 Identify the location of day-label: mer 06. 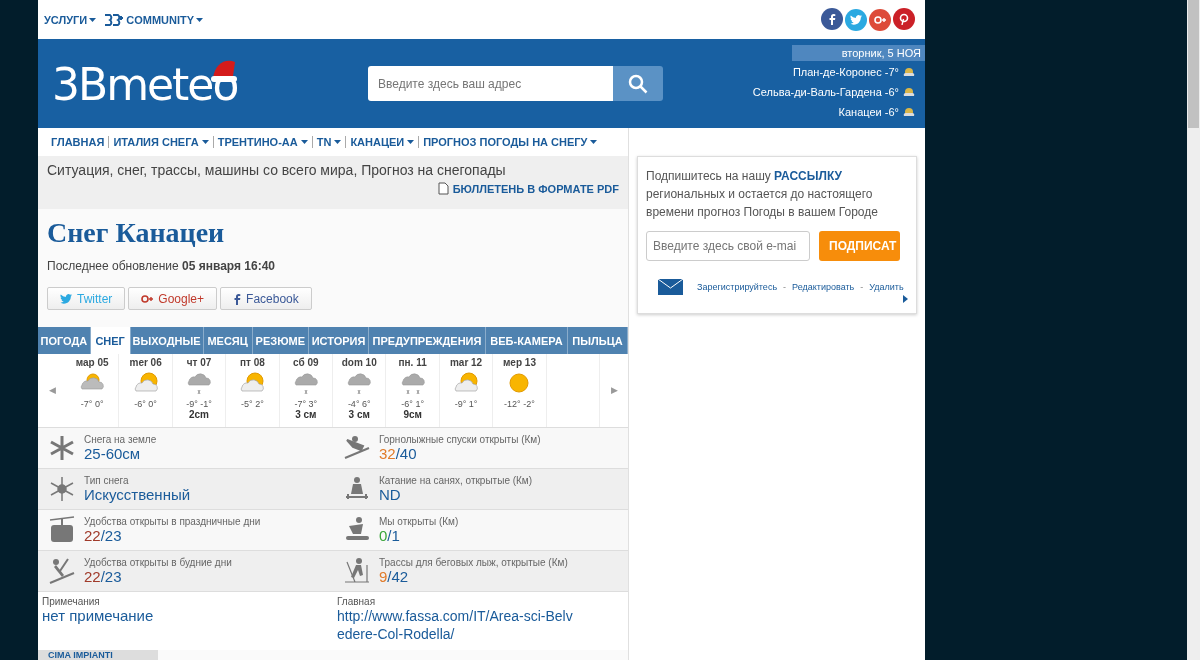
(145, 362).